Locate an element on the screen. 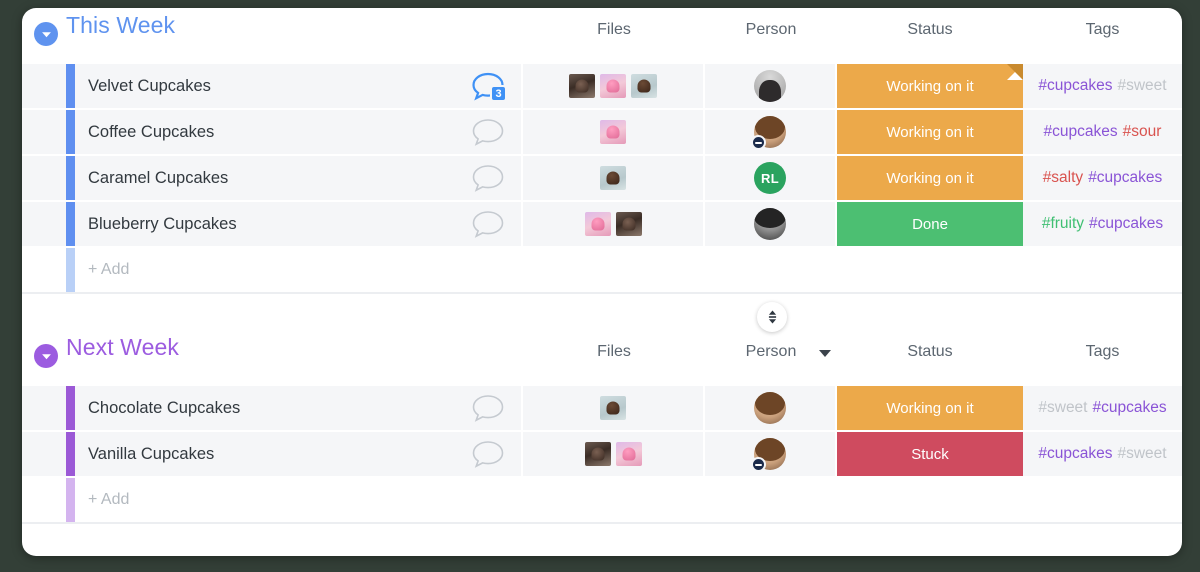 Image resolution: width=1200 pixels, height=572 pixels. cell-task-name: Caramel Cupcakes is located at coordinates (272, 178).